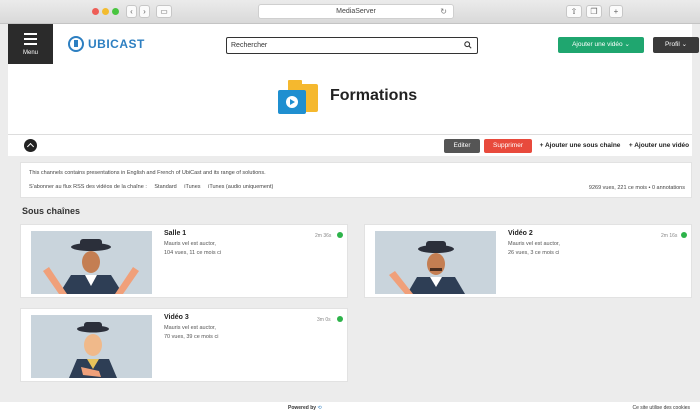 Image resolution: width=700 pixels, height=414 pixels. What do you see at coordinates (594, 11) in the screenshot?
I see `tabs-icon: ❐` at bounding box center [594, 11].